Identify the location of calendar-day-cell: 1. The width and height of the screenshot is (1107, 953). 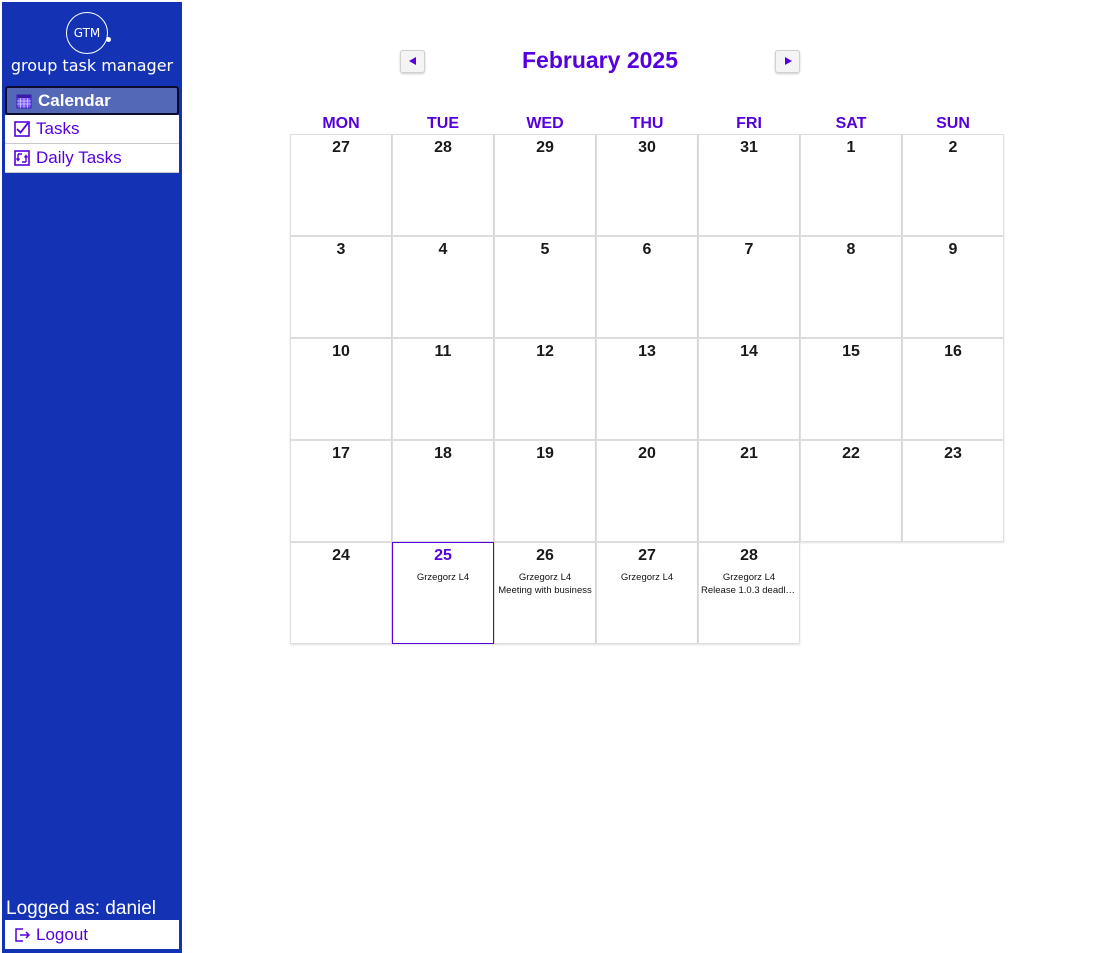
(851, 185).